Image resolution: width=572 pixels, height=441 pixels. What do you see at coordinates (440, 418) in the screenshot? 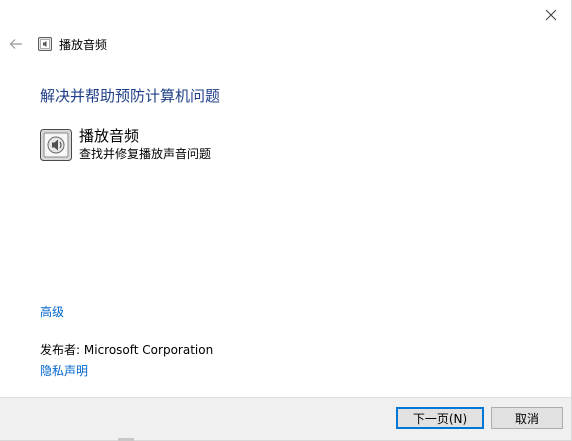
I see `next-button: 下一页(N)` at bounding box center [440, 418].